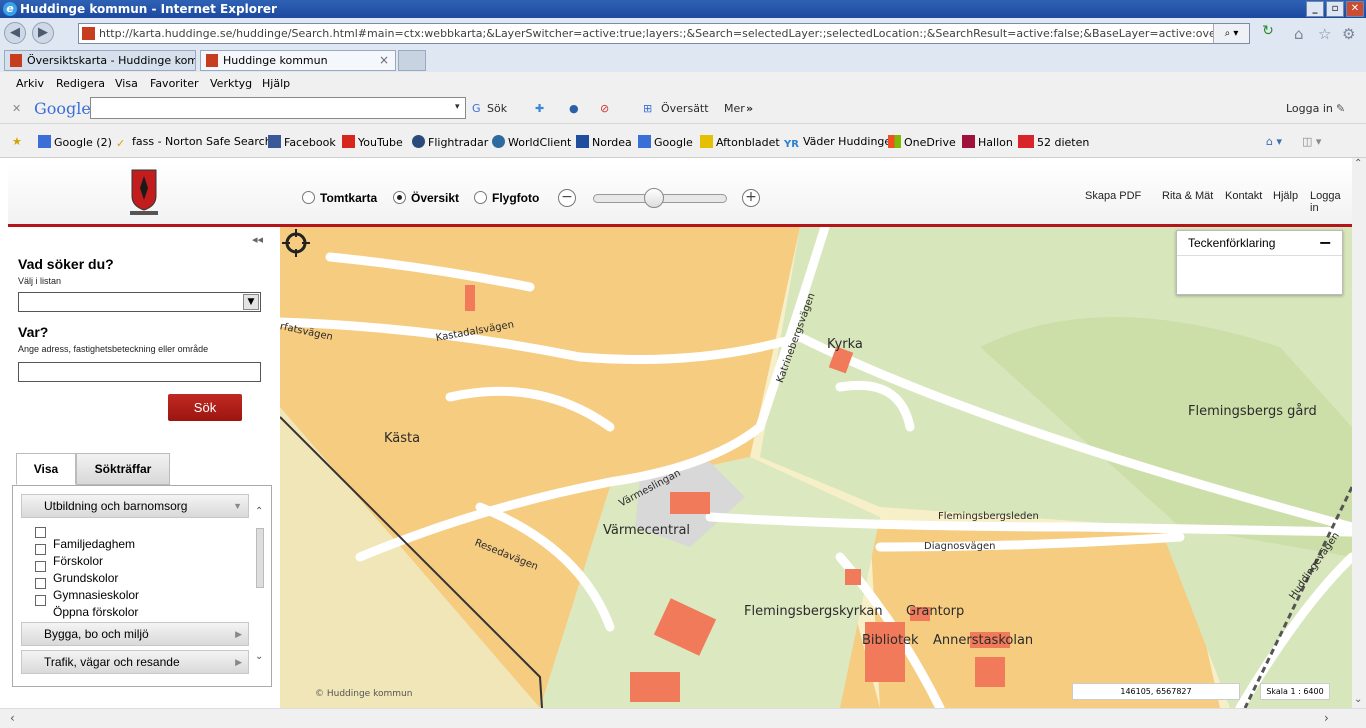 This screenshot has height=728, width=1366. Describe the element at coordinates (260, 558) in the screenshot. I see `scroll-thumb` at that location.